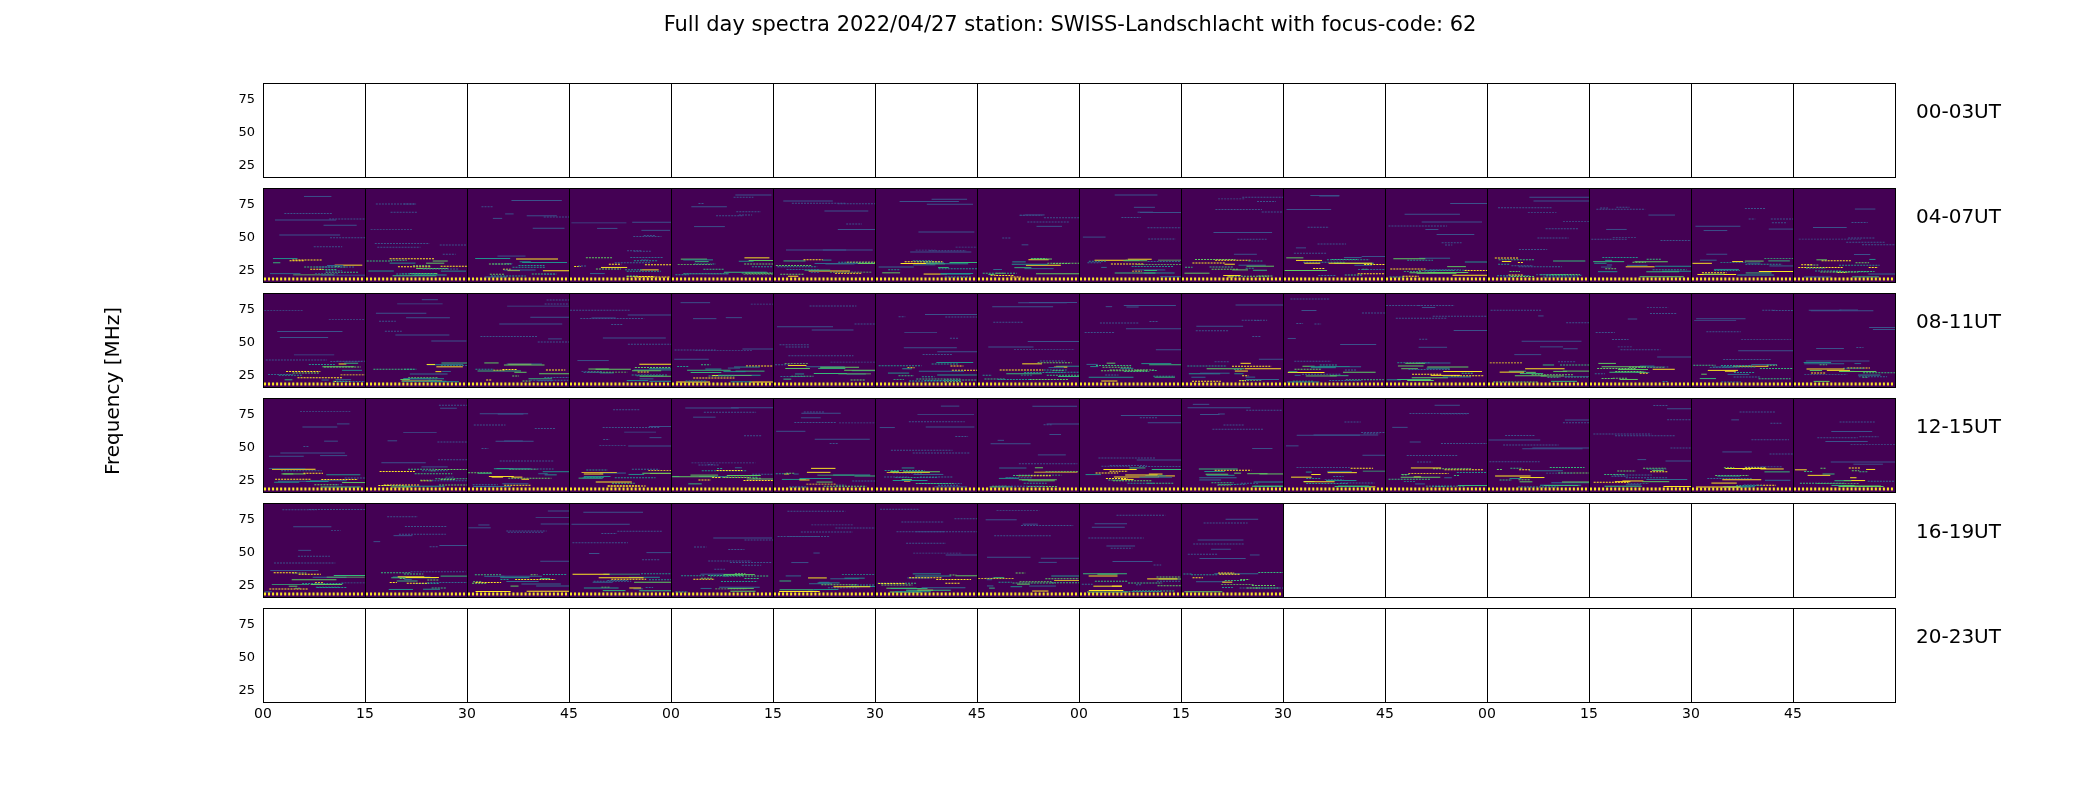 Image resolution: width=2100 pixels, height=800 pixels. Describe the element at coordinates (112, 391) in the screenshot. I see `y-axis-label: Frequency [MHz]` at that location.